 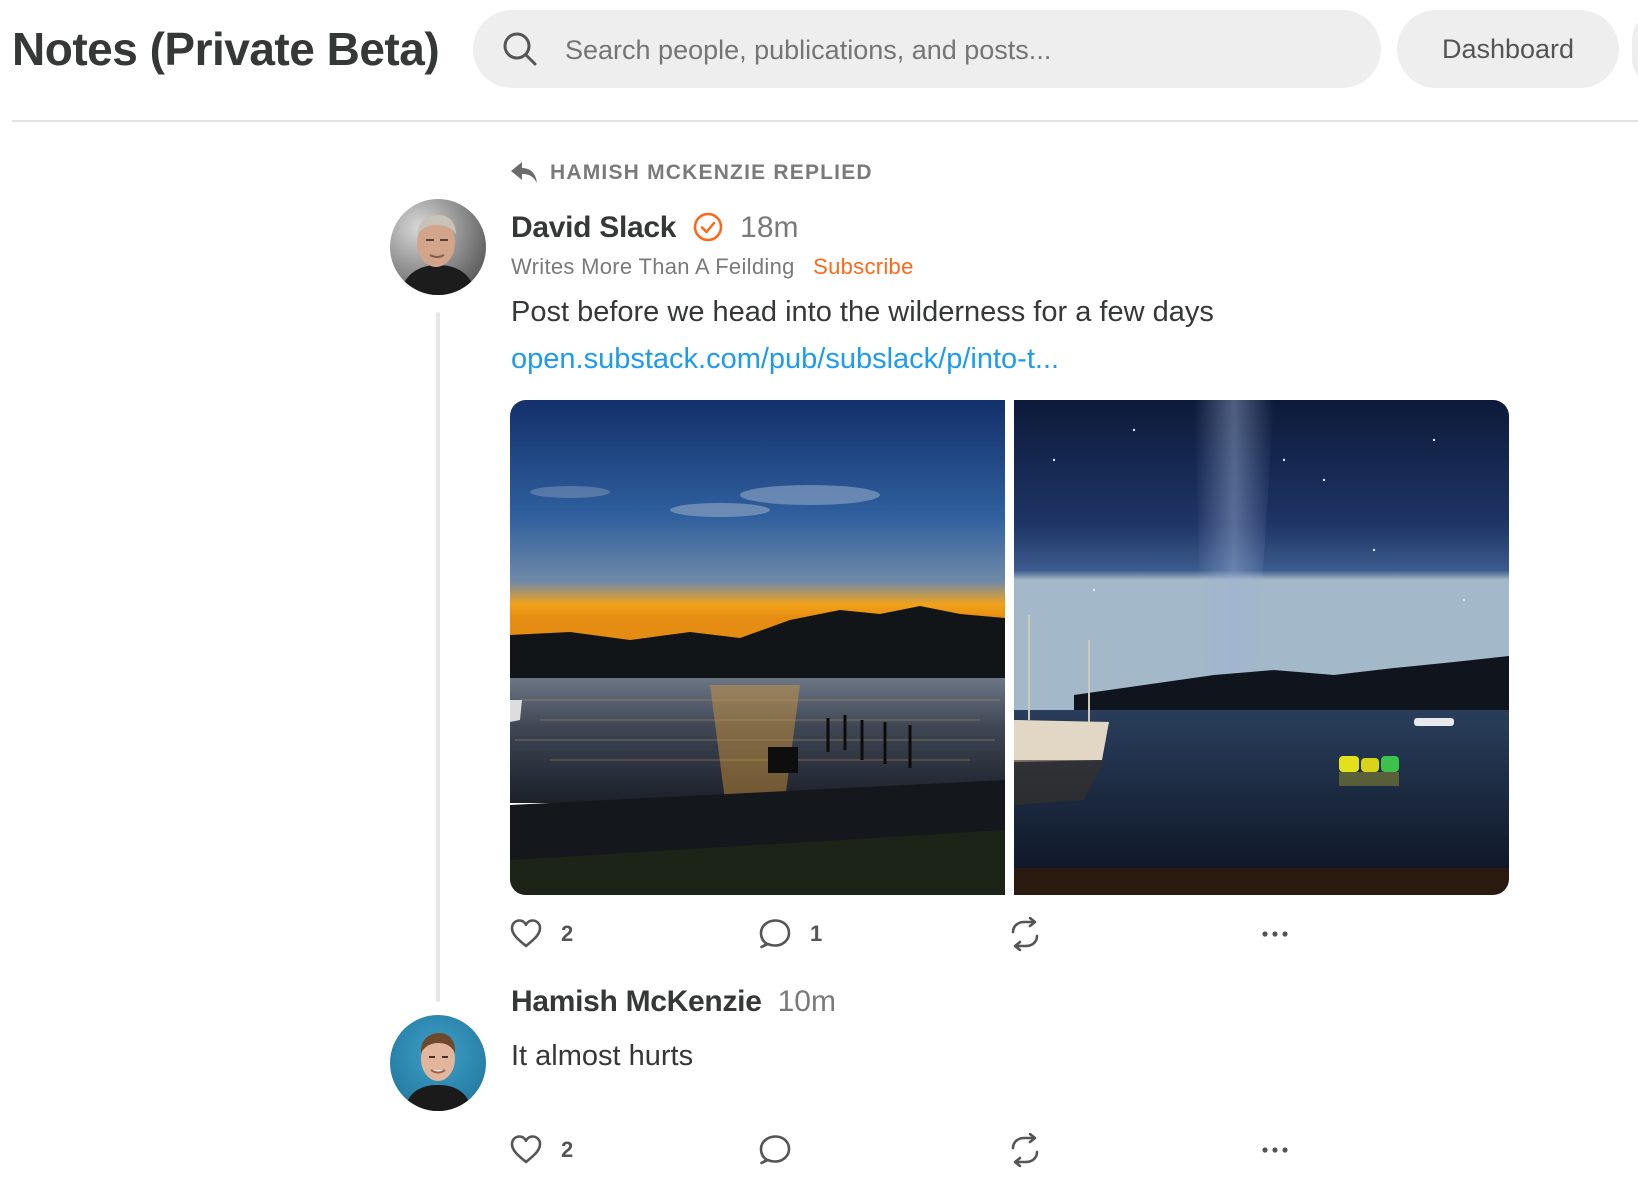 I want to click on publication-row: Writes More Than A Feilding Subscribe, so click(x=712, y=267).